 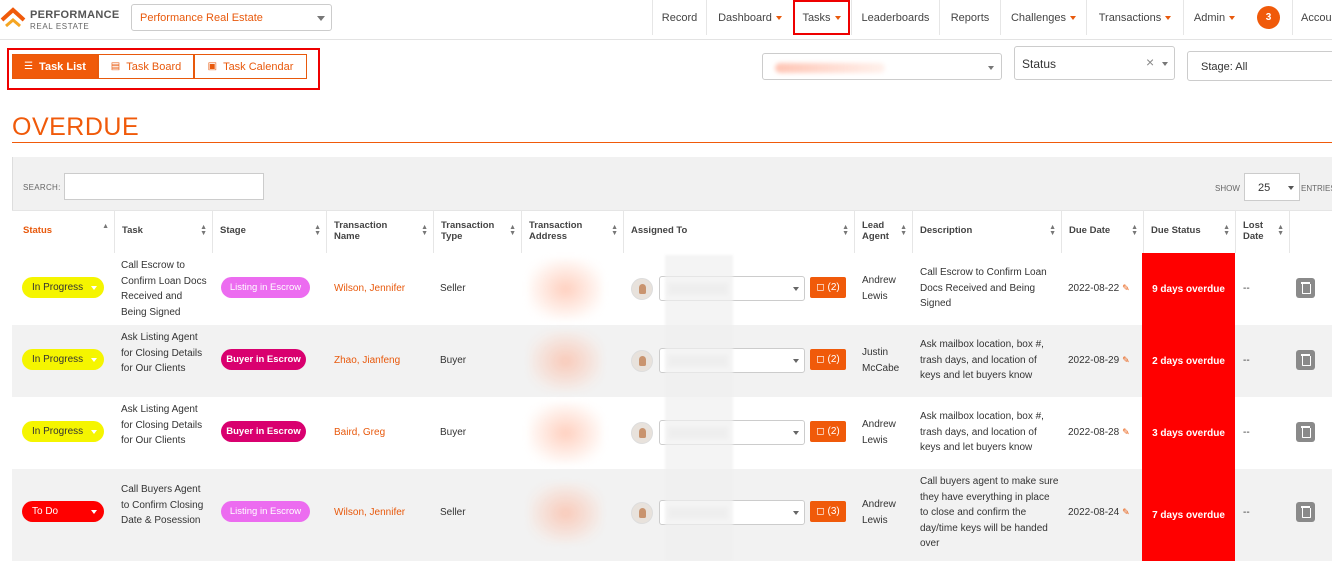 I want to click on due-date-value: 2022-08-29, so click(x=1094, y=360).